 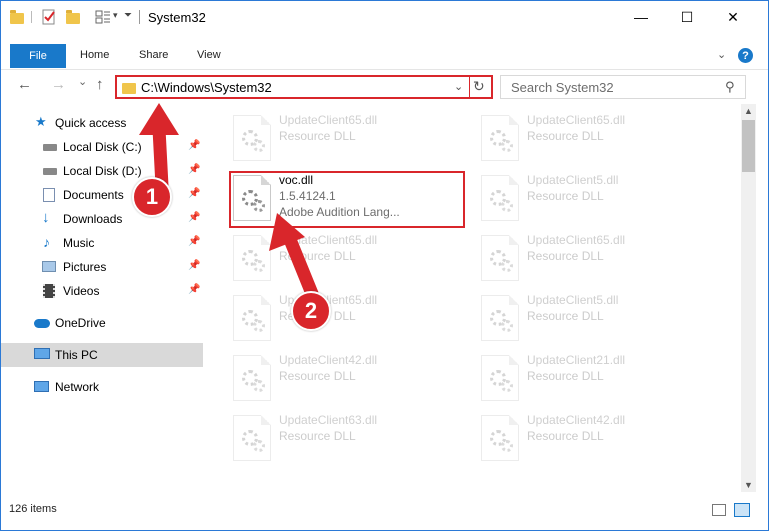 What do you see at coordinates (152, 197) in the screenshot?
I see `callout-step-1: 1` at bounding box center [152, 197].